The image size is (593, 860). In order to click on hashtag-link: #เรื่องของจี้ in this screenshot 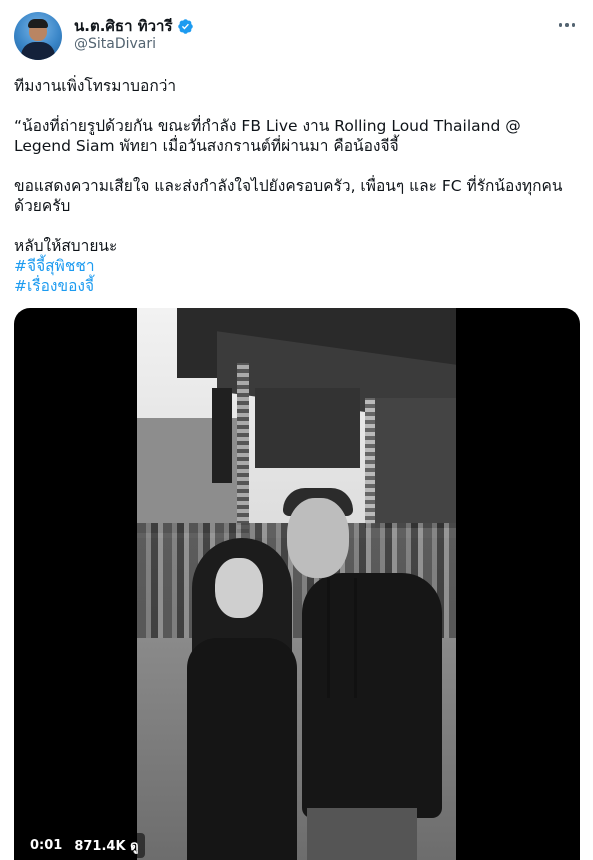, I will do `click(297, 286)`.